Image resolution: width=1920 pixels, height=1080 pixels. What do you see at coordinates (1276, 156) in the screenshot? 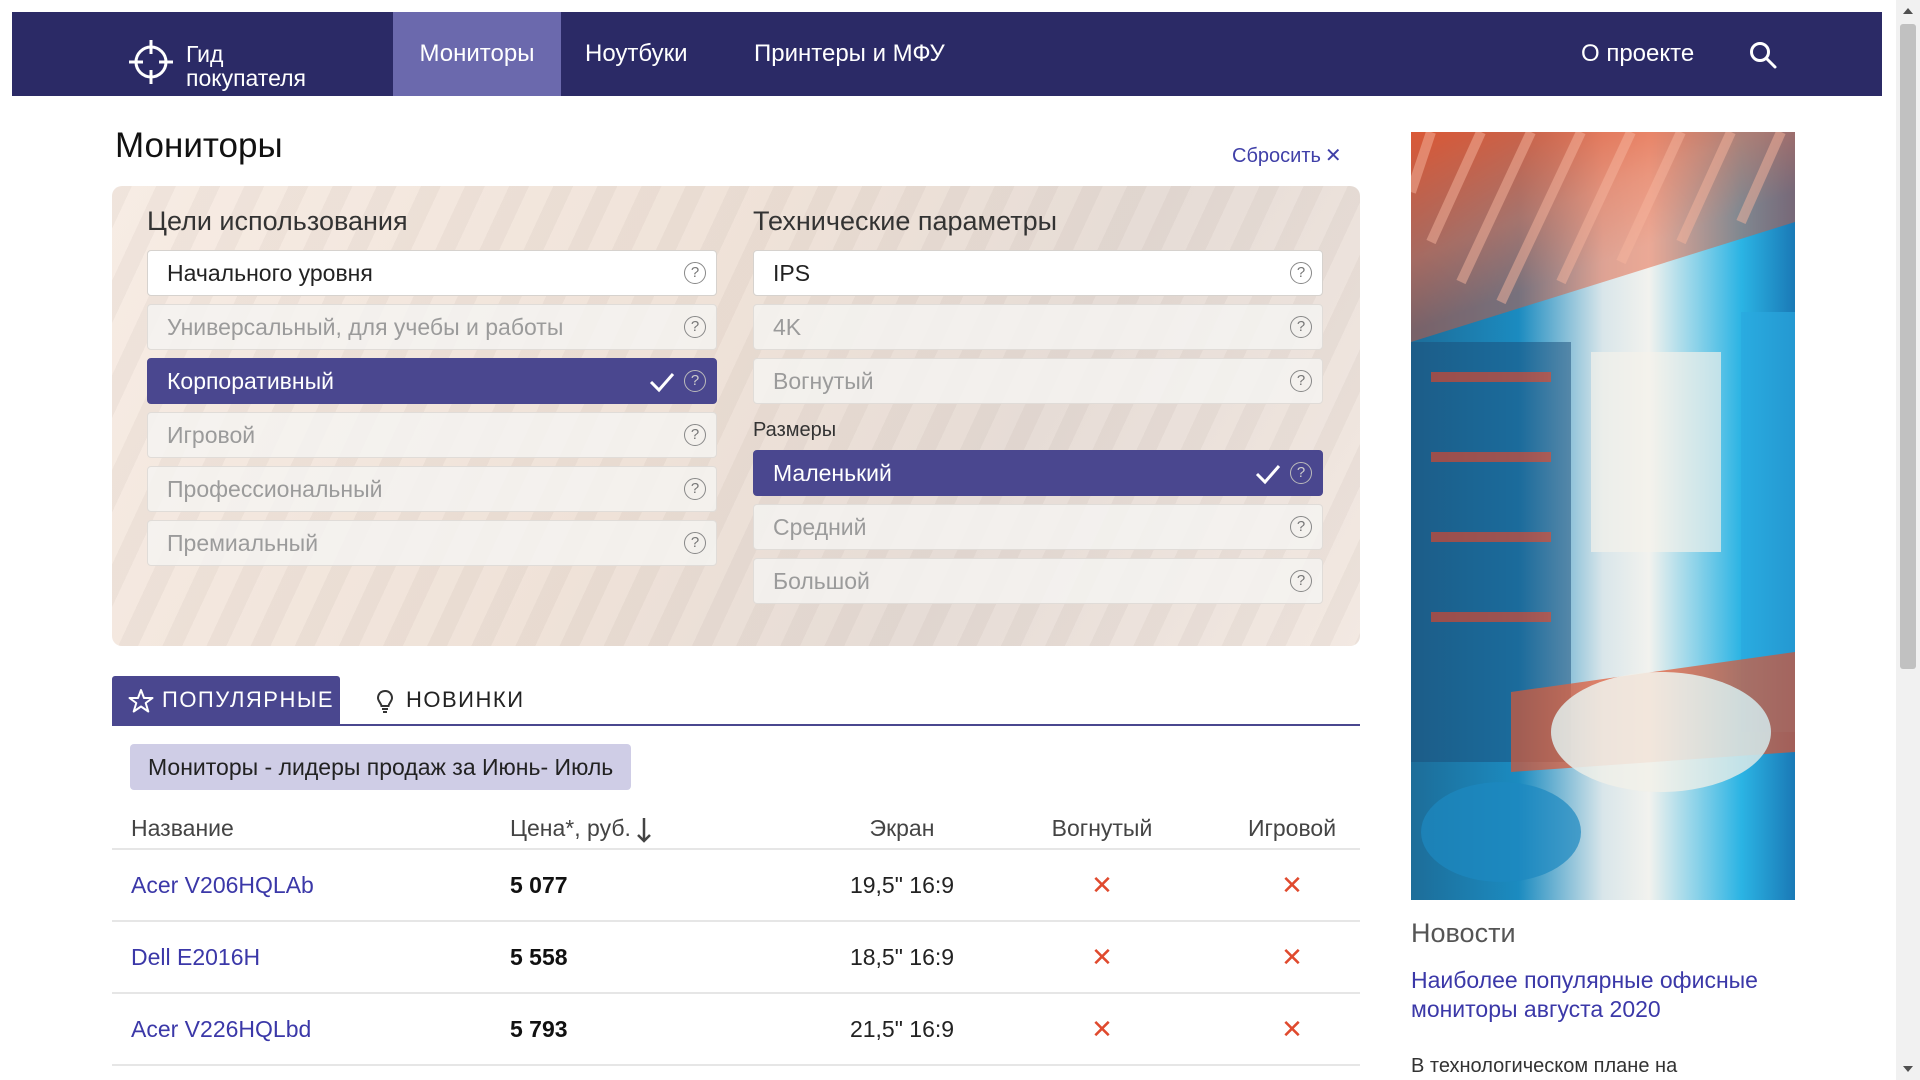
I see `reset-label: Сбросить` at bounding box center [1276, 156].